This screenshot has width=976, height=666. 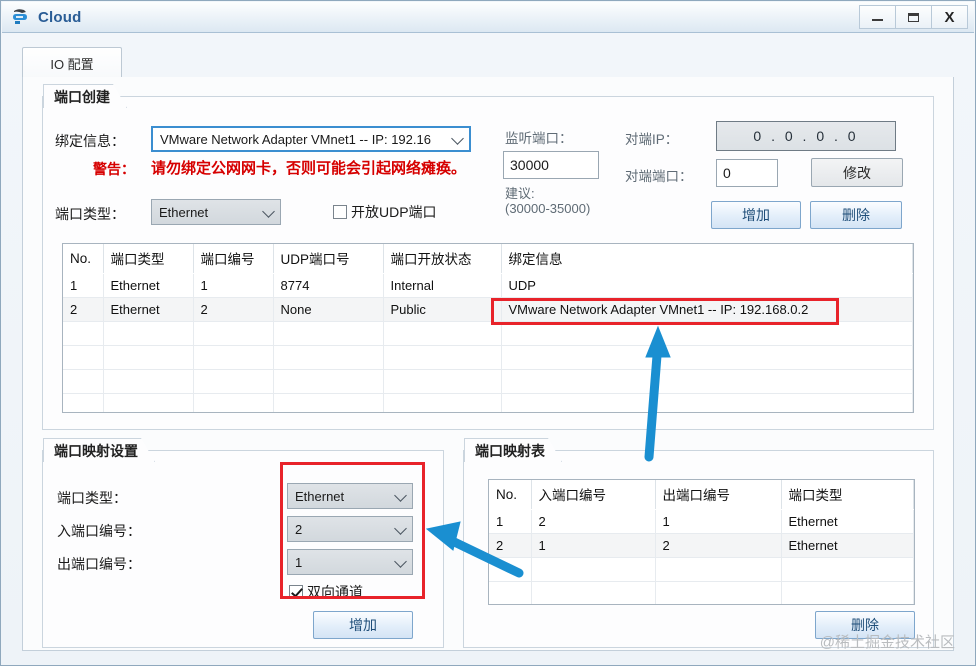 What do you see at coordinates (707, 259) in the screenshot?
I see `column-header: 绑定信息` at bounding box center [707, 259].